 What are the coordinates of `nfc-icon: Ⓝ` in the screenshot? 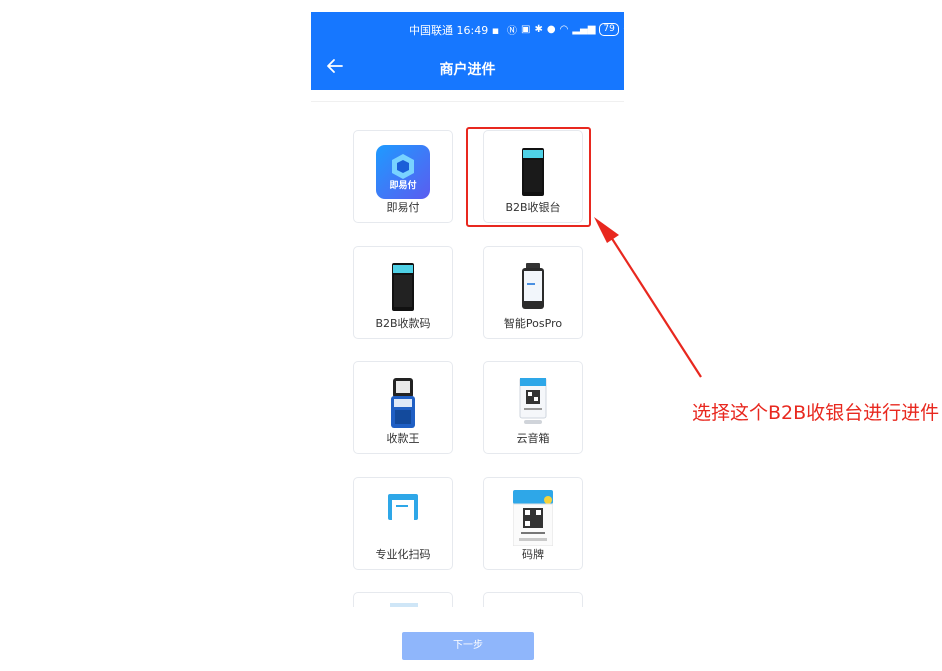 It's located at (512, 31).